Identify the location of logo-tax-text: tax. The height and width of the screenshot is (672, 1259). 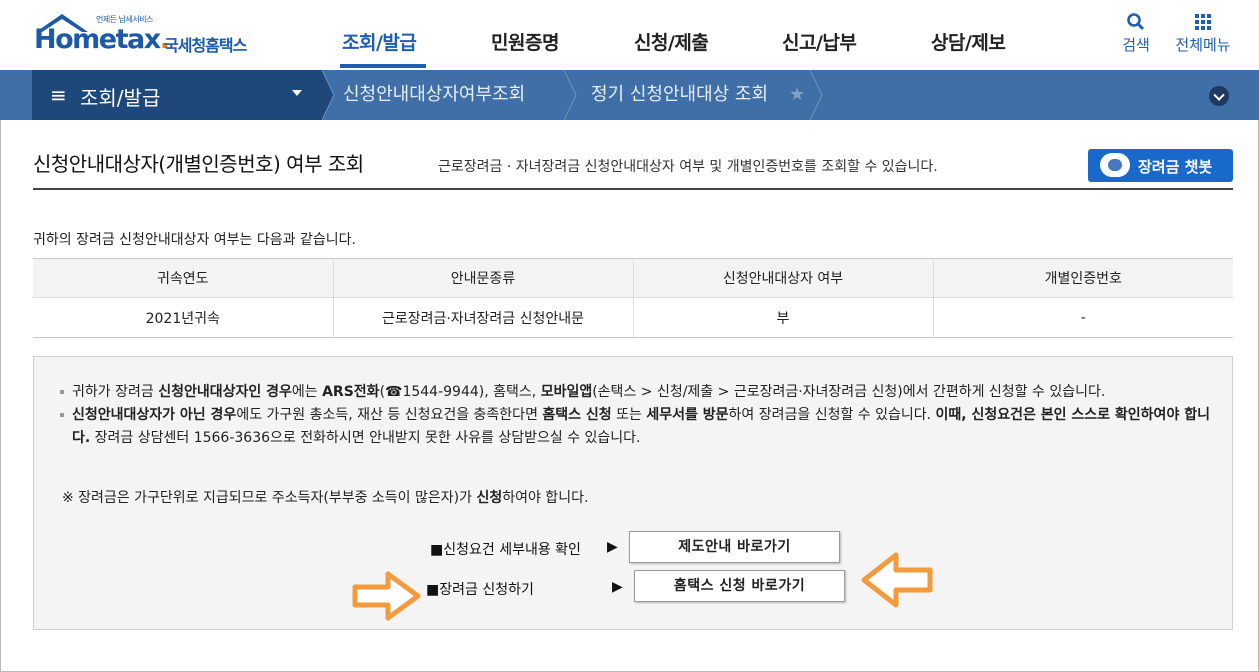
(138, 39).